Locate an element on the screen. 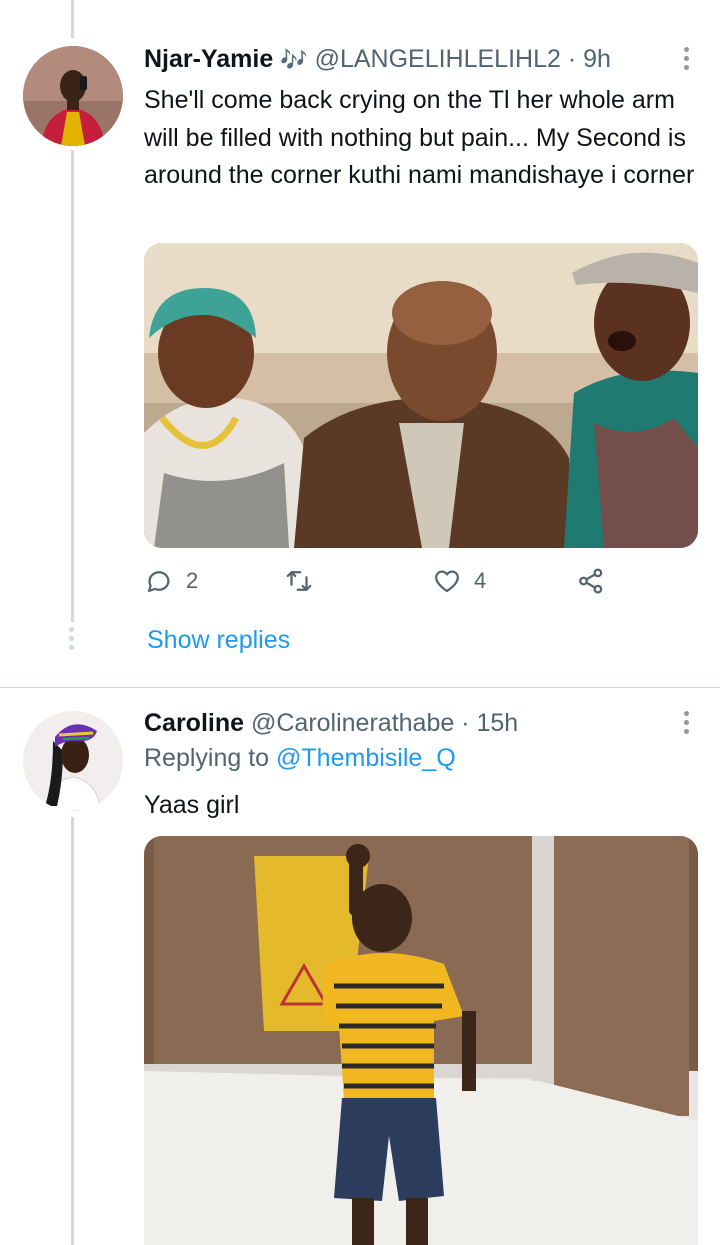  replying-to: Replying to @Thembisile_Q is located at coordinates (300, 758).